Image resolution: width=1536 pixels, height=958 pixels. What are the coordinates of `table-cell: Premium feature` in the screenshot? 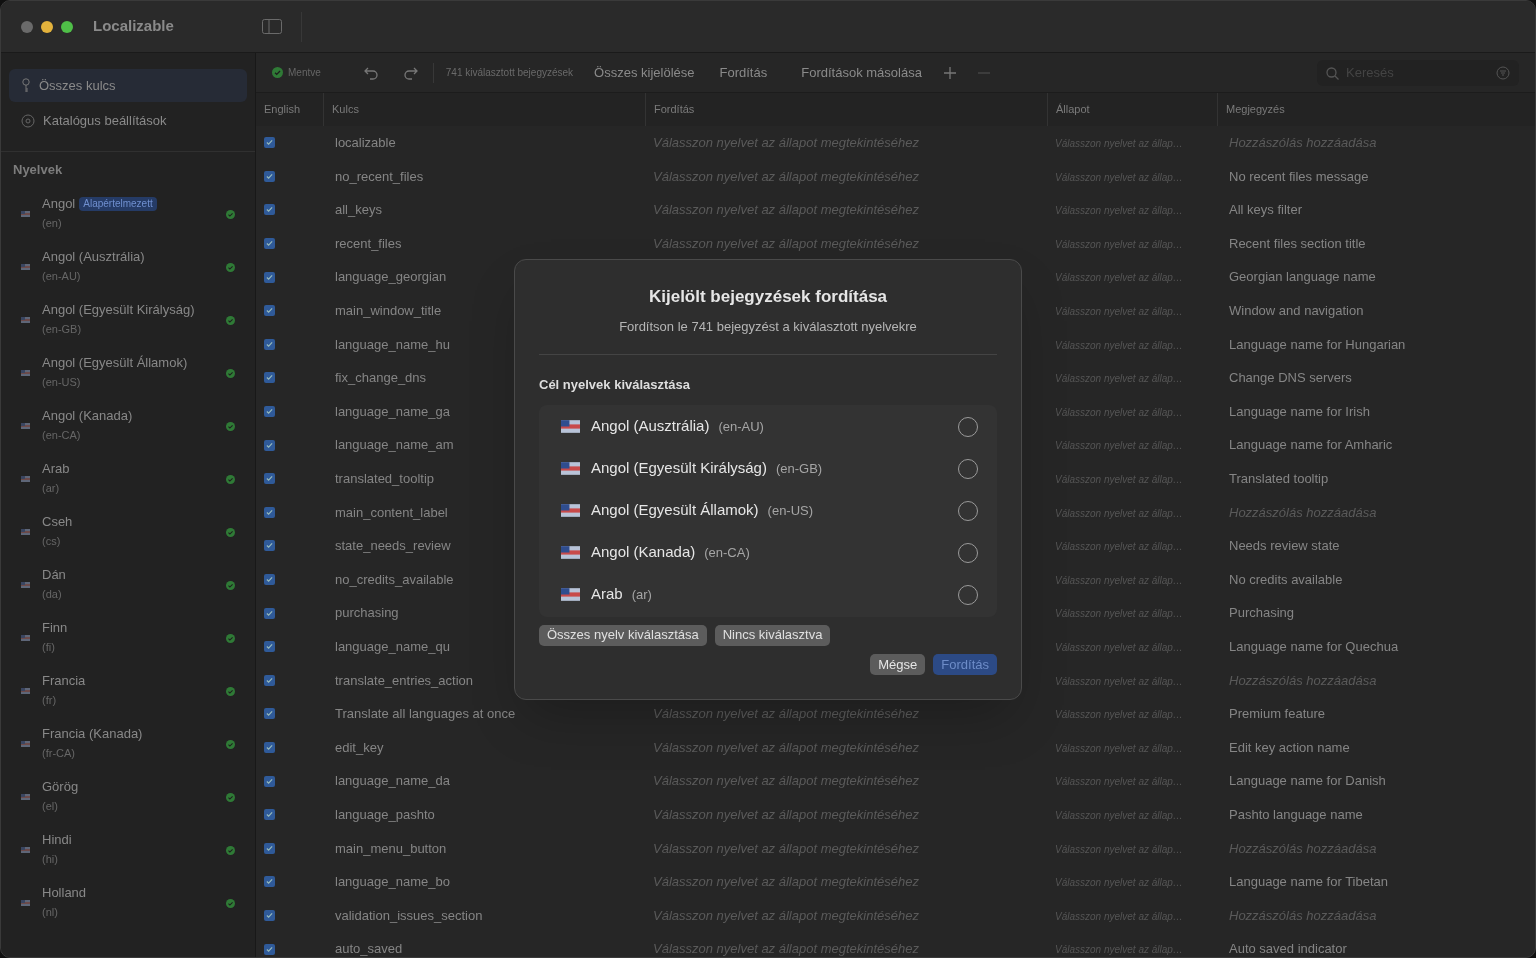 It's located at (1277, 714).